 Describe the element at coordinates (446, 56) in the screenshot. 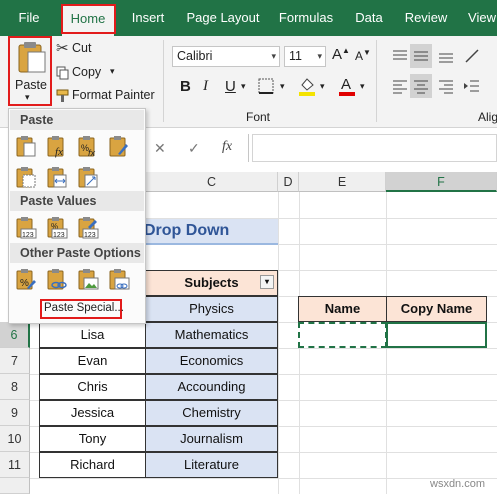

I see `bottom-align-button` at that location.